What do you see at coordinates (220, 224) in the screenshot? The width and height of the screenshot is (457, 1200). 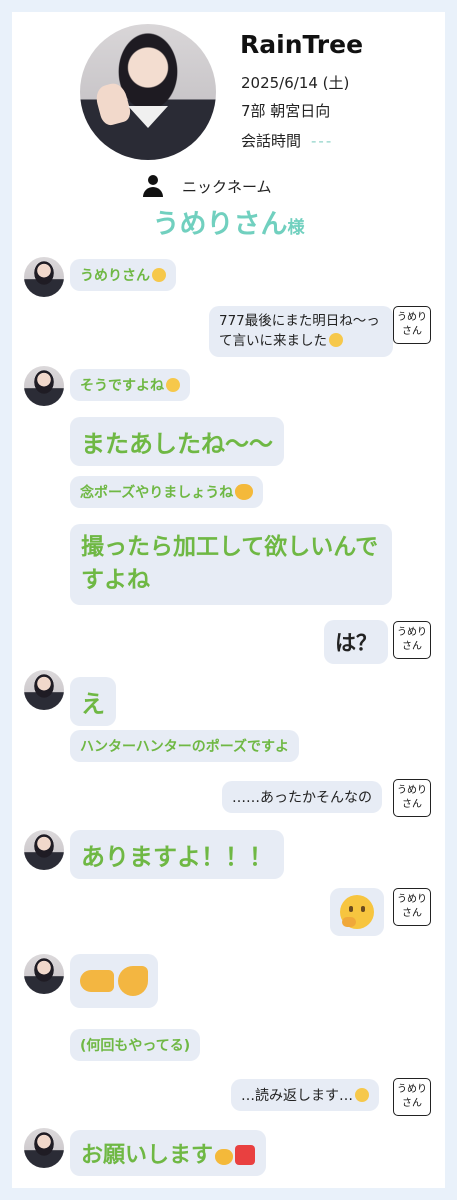 I see `nickname-value: うめりさん` at bounding box center [220, 224].